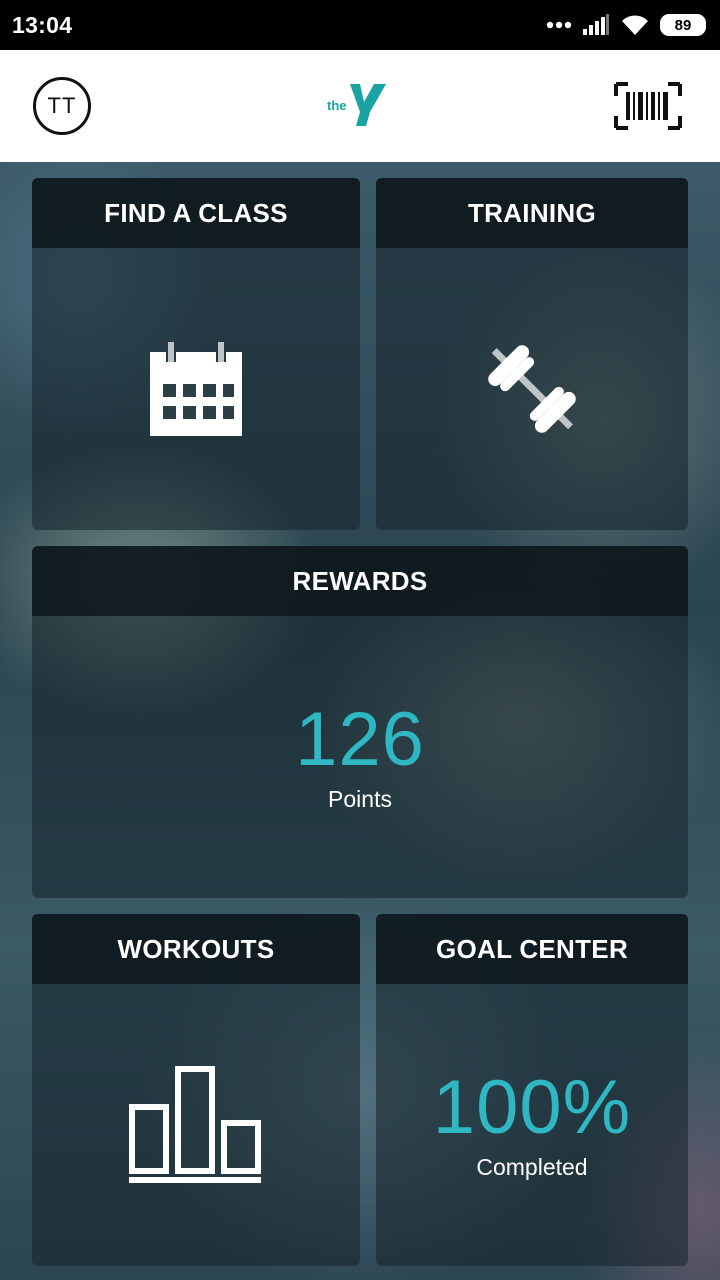 This screenshot has height=1280, width=720. I want to click on training-body, so click(532, 389).